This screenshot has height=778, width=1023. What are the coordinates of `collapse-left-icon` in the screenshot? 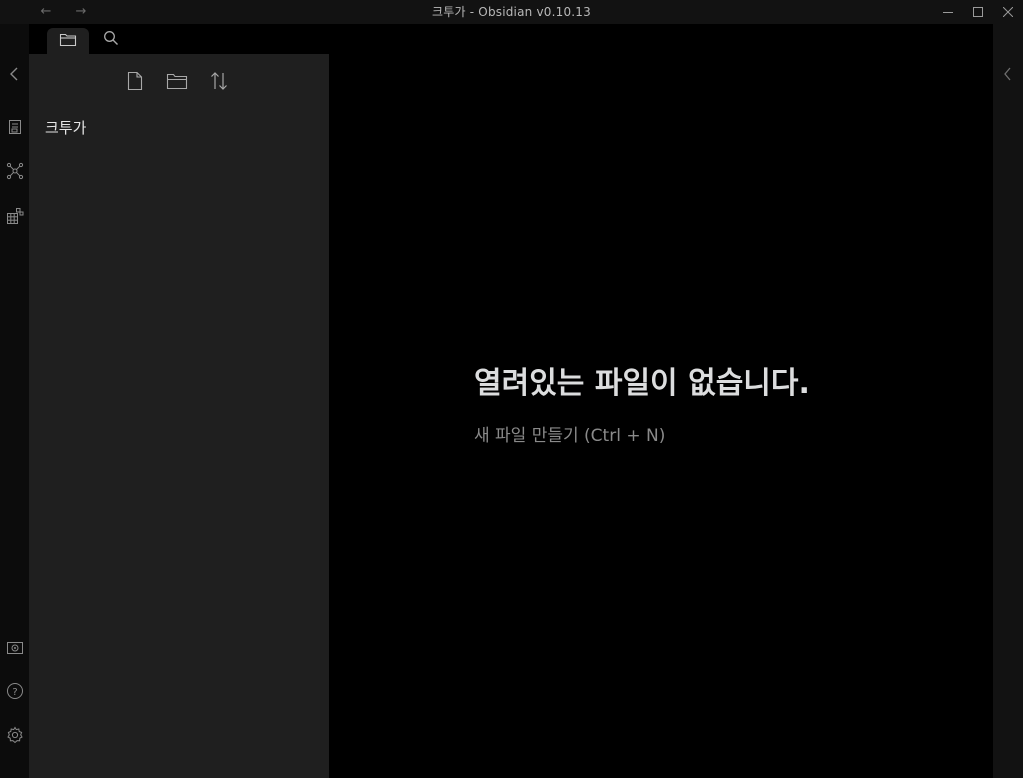 It's located at (14, 73).